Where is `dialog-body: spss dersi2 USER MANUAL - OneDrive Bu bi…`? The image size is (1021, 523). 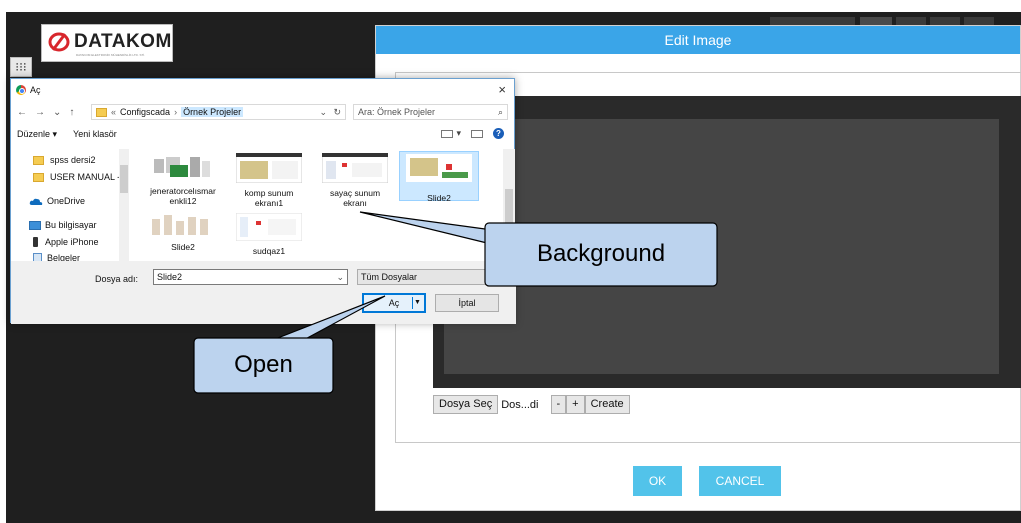
dialog-body: spss dersi2 USER MANUAL - OneDrive Bu bi… is located at coordinates (263, 205).